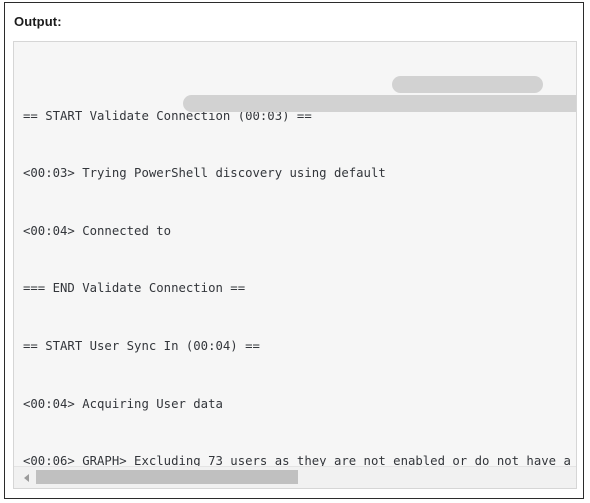 This screenshot has height=503, width=590. I want to click on scrollbar-track, so click(437, 477).